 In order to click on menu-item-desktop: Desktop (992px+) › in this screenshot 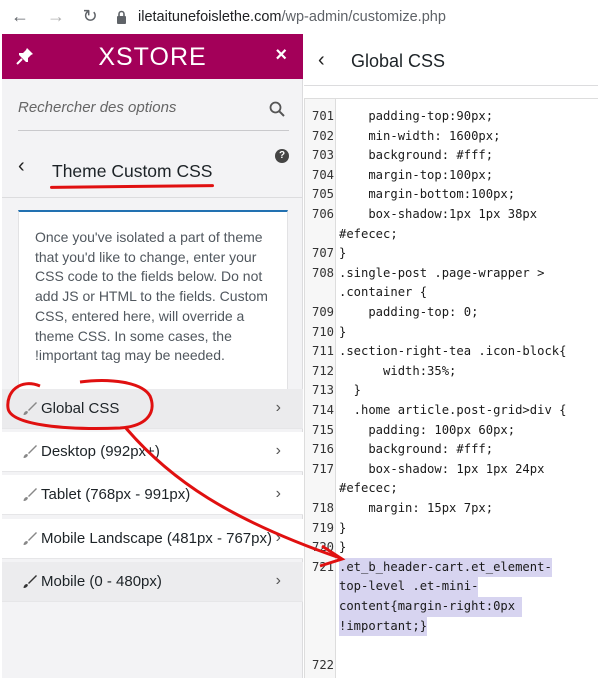, I will do `click(152, 452)`.